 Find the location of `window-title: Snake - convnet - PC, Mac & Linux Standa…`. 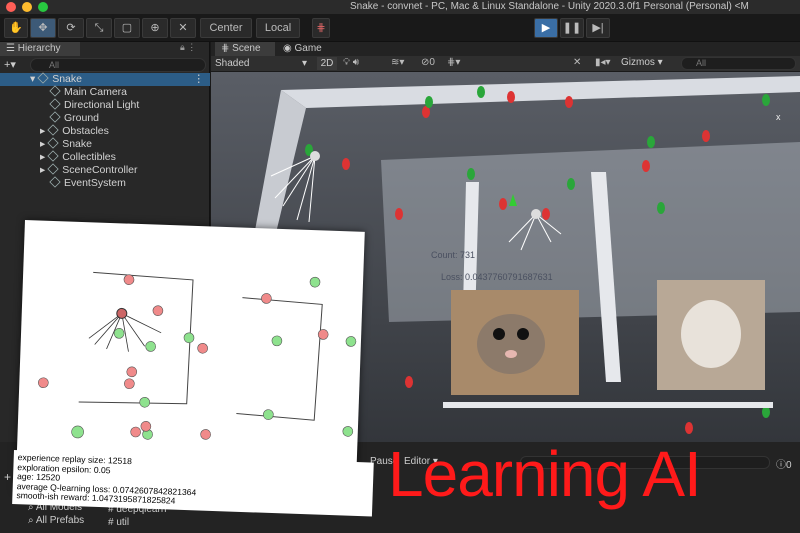

window-title: Snake - convnet - PC, Mac & Linux Standa… is located at coordinates (549, 6).